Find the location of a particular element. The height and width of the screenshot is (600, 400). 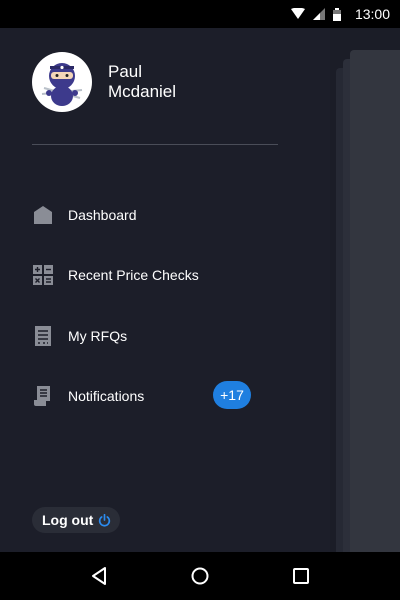

user-name: Paul Mcdaniel is located at coordinates (142, 82).